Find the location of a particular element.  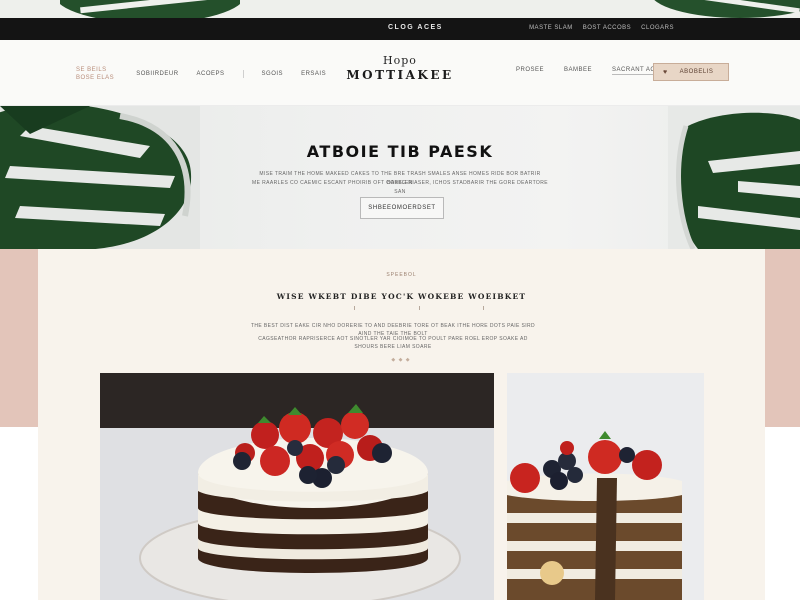

announcement-bar: CLOG ACES MASTE SLAM BOST ACCOBS CLOGARS is located at coordinates (400, 29).